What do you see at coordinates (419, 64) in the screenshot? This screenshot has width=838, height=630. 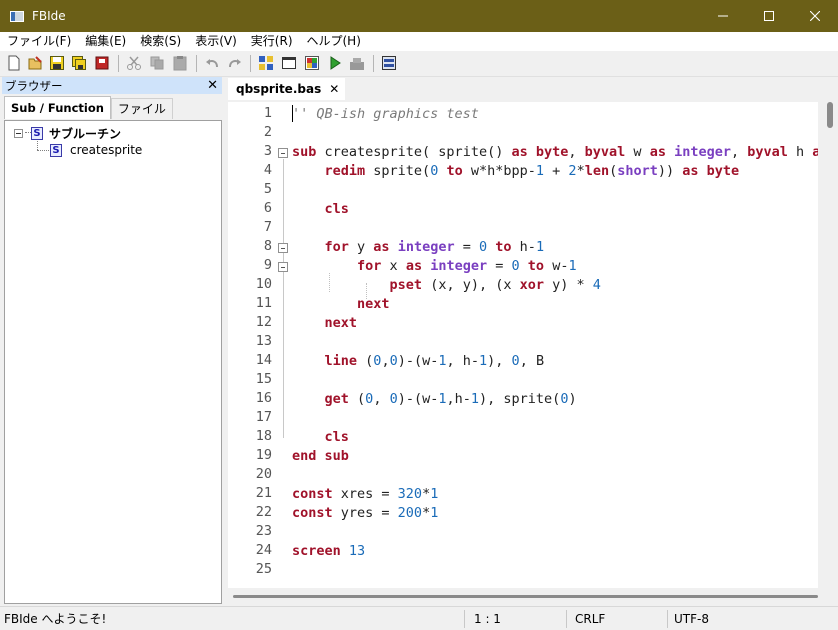 I see `toolbar` at bounding box center [419, 64].